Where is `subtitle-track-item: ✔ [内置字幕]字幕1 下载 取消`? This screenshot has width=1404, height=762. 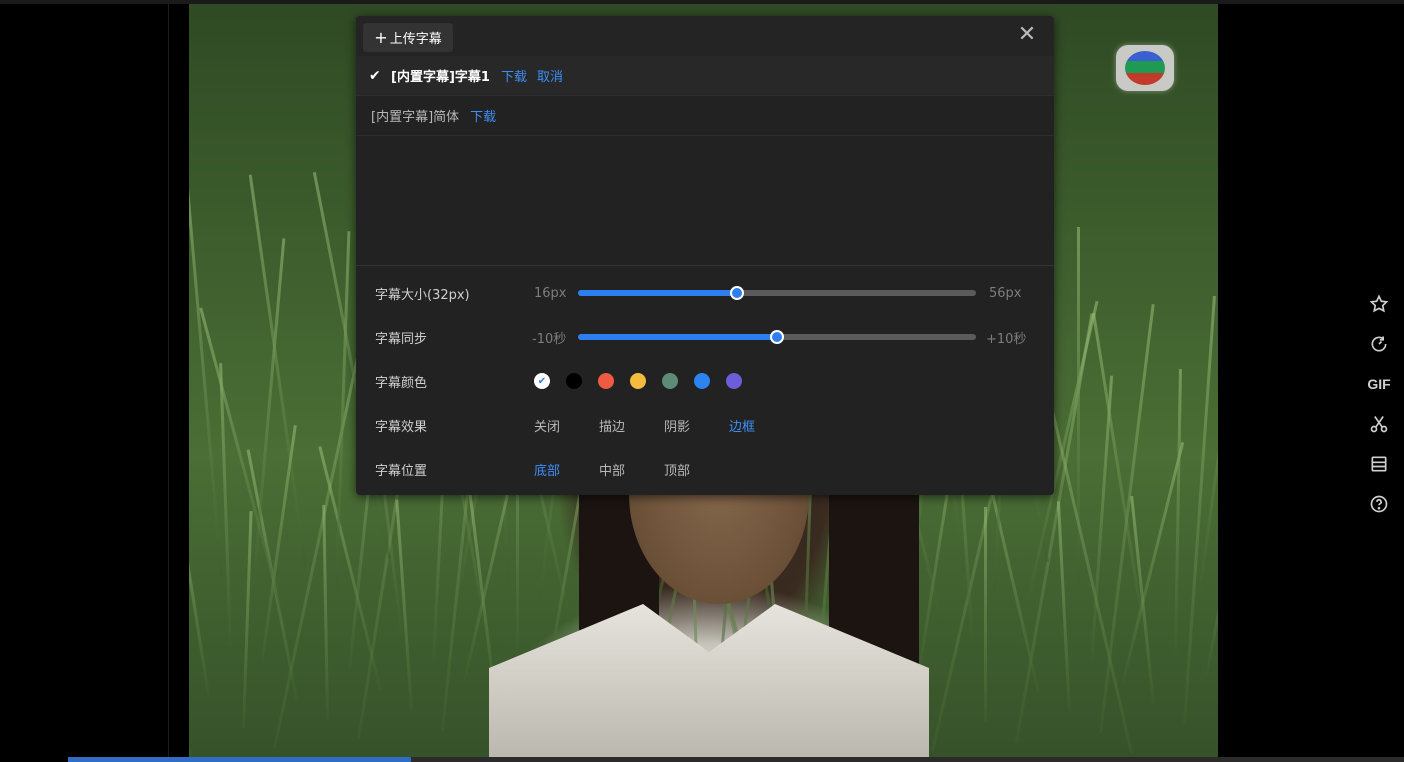 subtitle-track-item: ✔ [内置字幕]字幕1 下载 取消 is located at coordinates (705, 76).